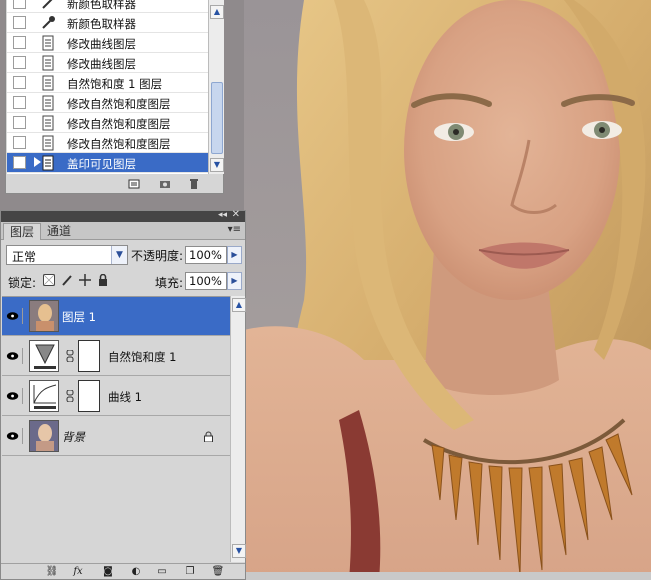 The height and width of the screenshot is (580, 651). I want to click on trash-icon: 🗑, so click(218, 572).